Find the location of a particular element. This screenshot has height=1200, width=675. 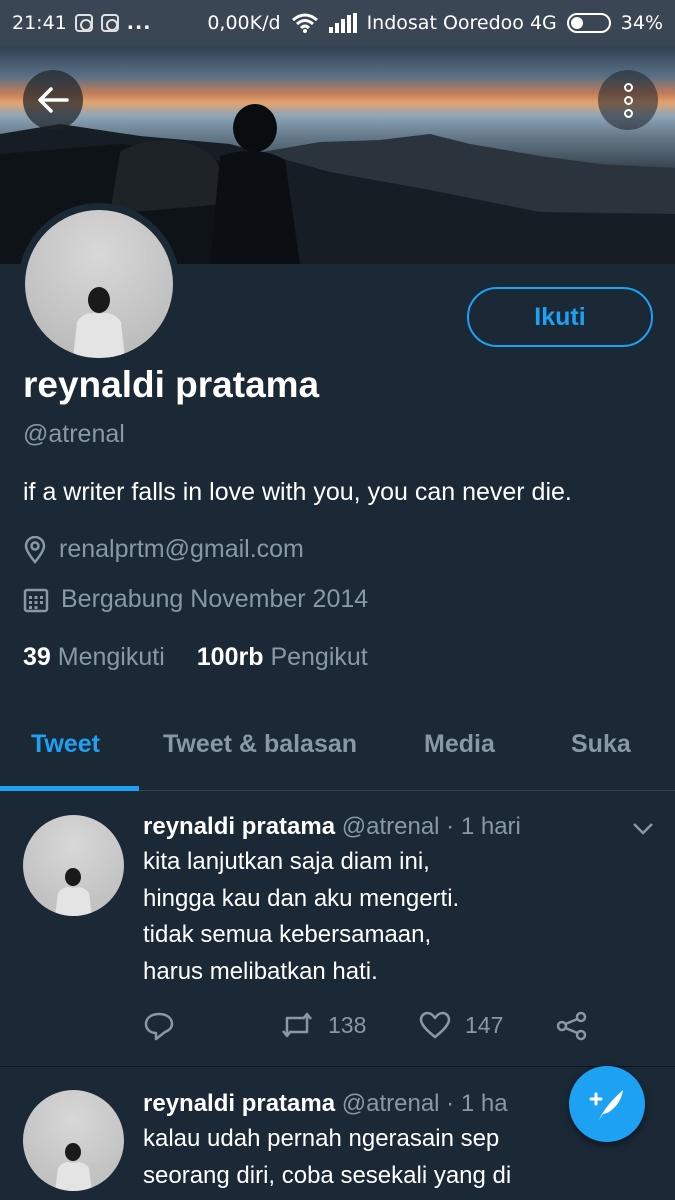

avatar-image is located at coordinates (99, 284).